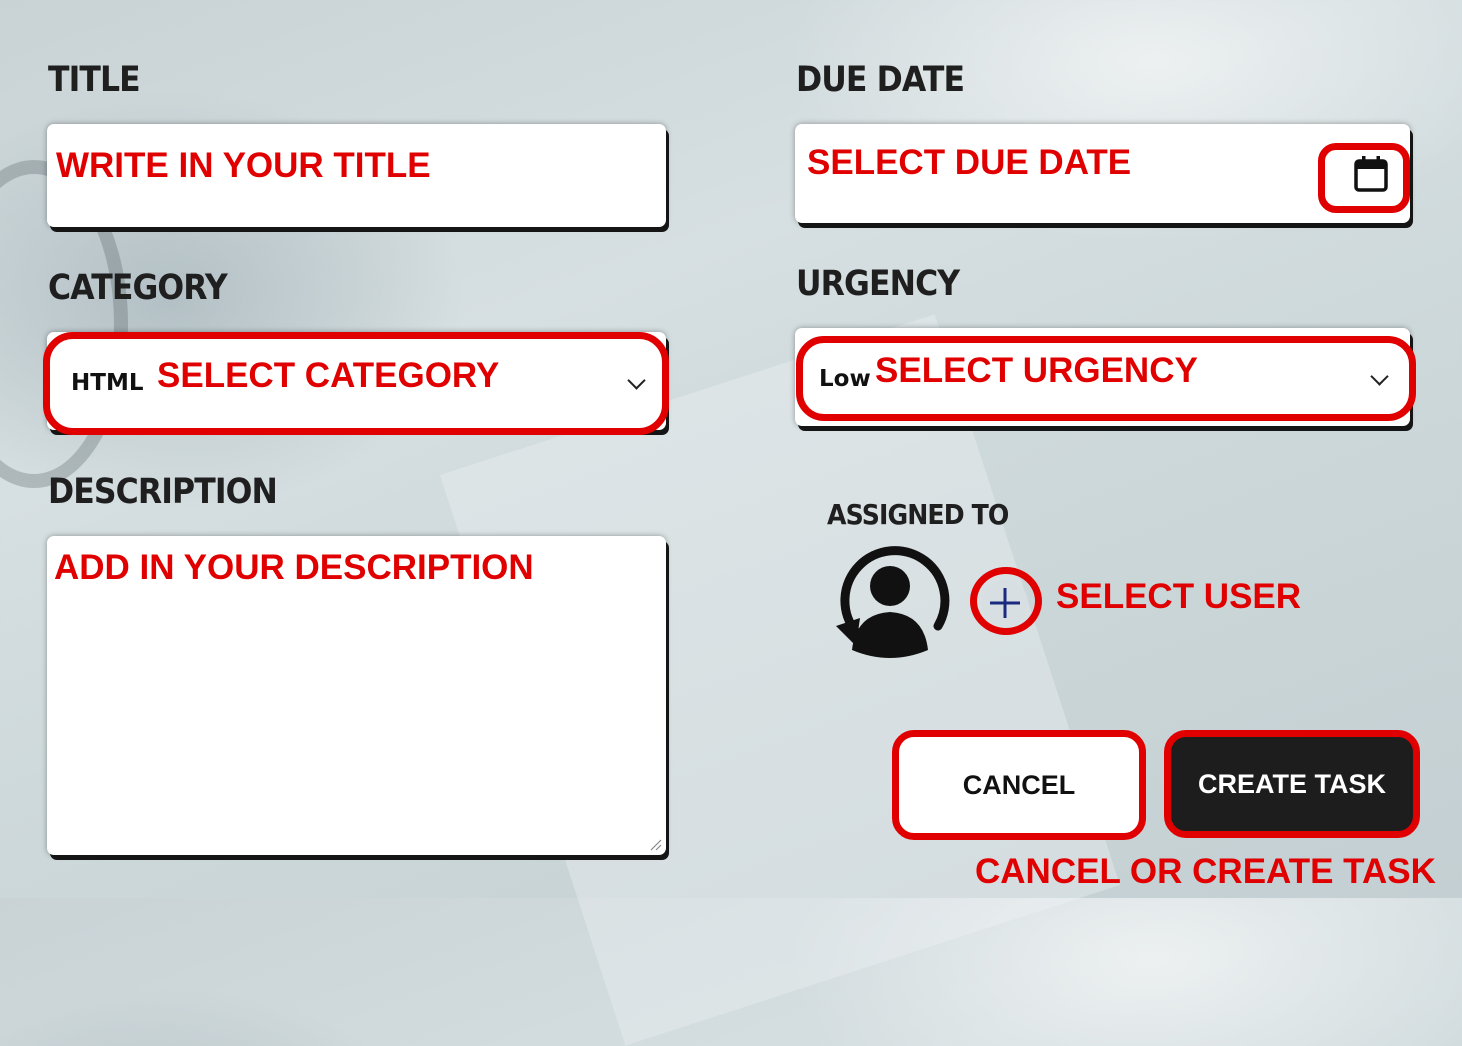 The height and width of the screenshot is (1046, 1462). I want to click on title-annotation: WRITE IN YOUR TITLE, so click(243, 165).